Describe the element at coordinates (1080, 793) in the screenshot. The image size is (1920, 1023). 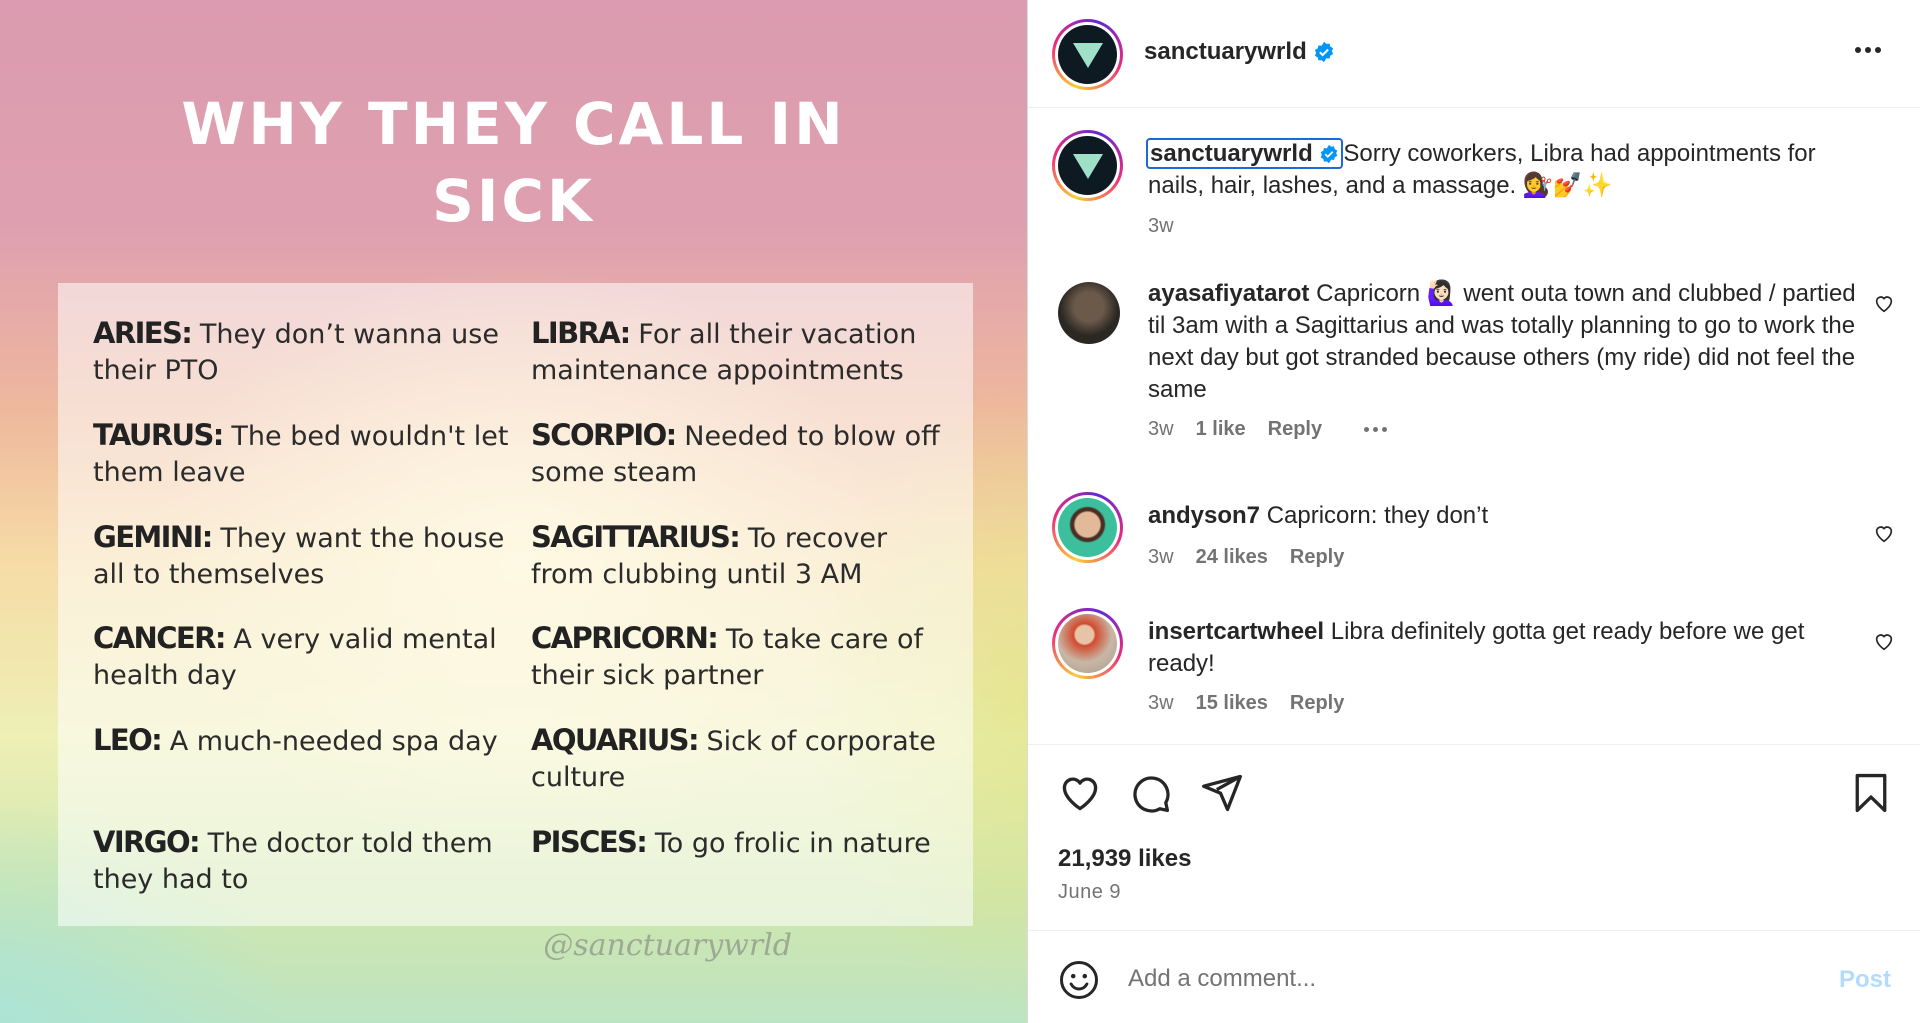
I see `heart-icon` at that location.